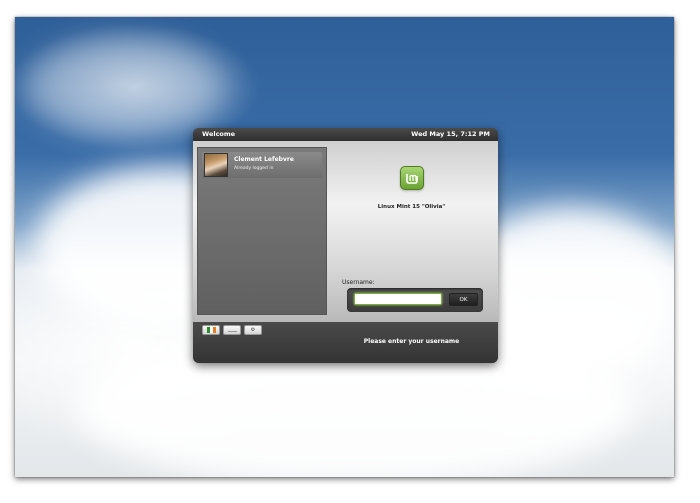  I want to click on language-button, so click(211, 330).